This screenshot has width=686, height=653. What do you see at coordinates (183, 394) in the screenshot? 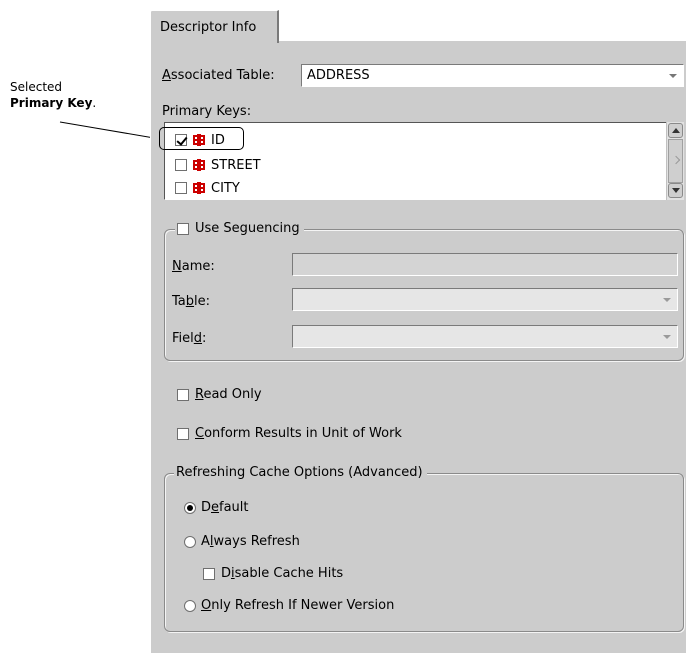
I see `read-only-checkbox` at bounding box center [183, 394].